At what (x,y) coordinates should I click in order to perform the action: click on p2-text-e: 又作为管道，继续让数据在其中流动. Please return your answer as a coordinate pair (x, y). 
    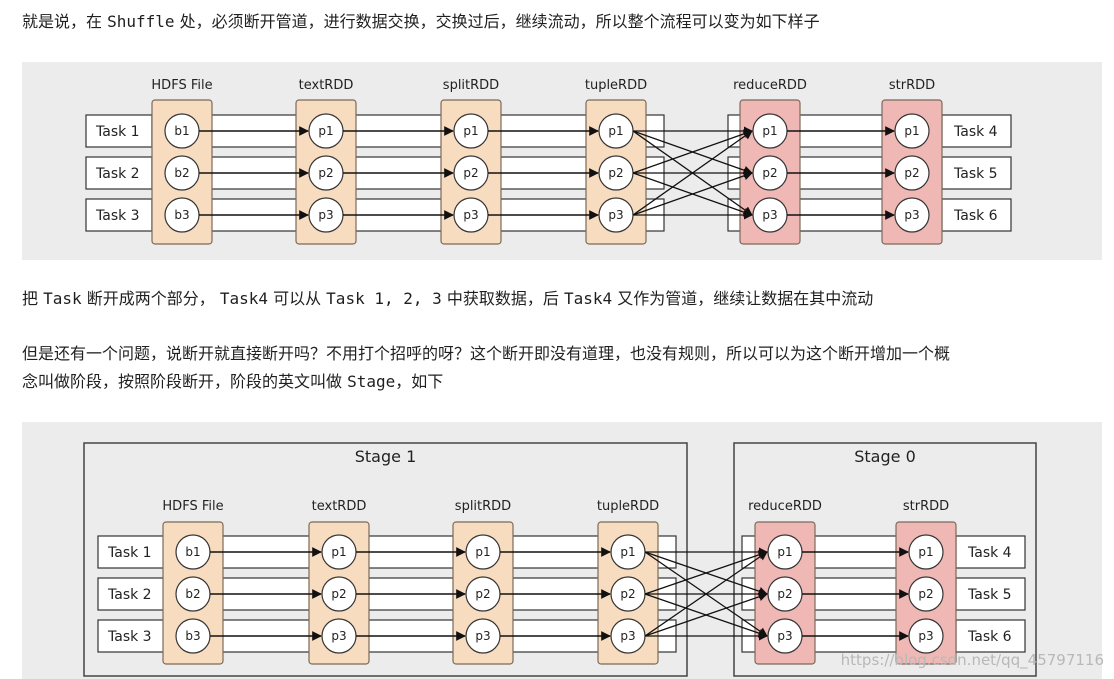
    Looking at the image, I should click on (743, 298).